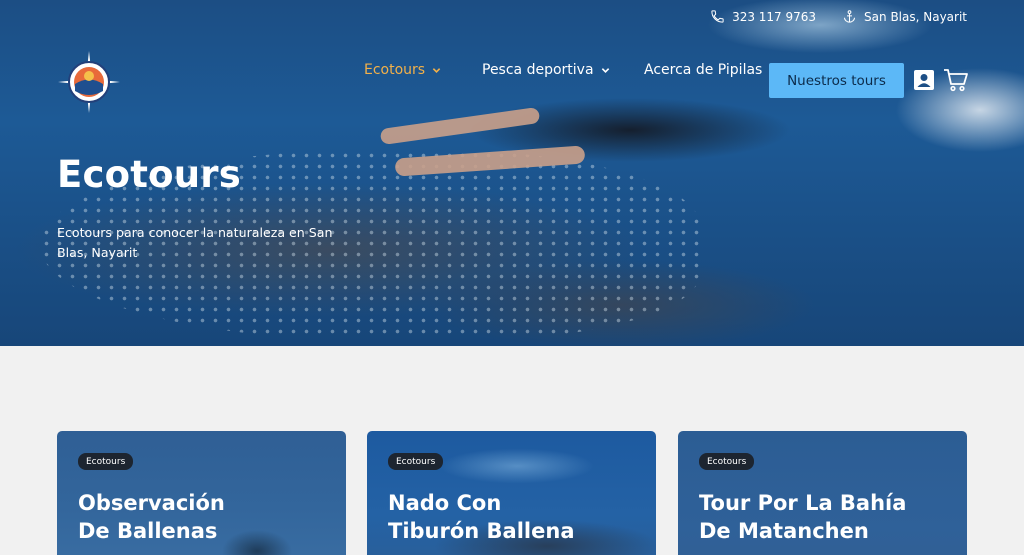 Image resolution: width=1024 pixels, height=555 pixels. I want to click on card-title-line: Tiburón Ballena, so click(481, 531).